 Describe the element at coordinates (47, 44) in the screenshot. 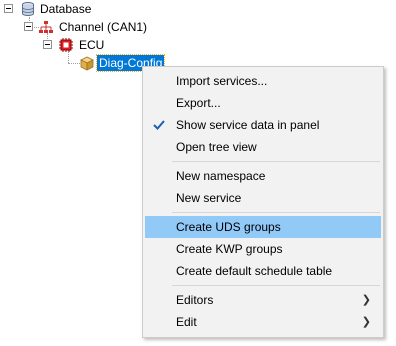

I see `ecu-collapse-toggle` at that location.